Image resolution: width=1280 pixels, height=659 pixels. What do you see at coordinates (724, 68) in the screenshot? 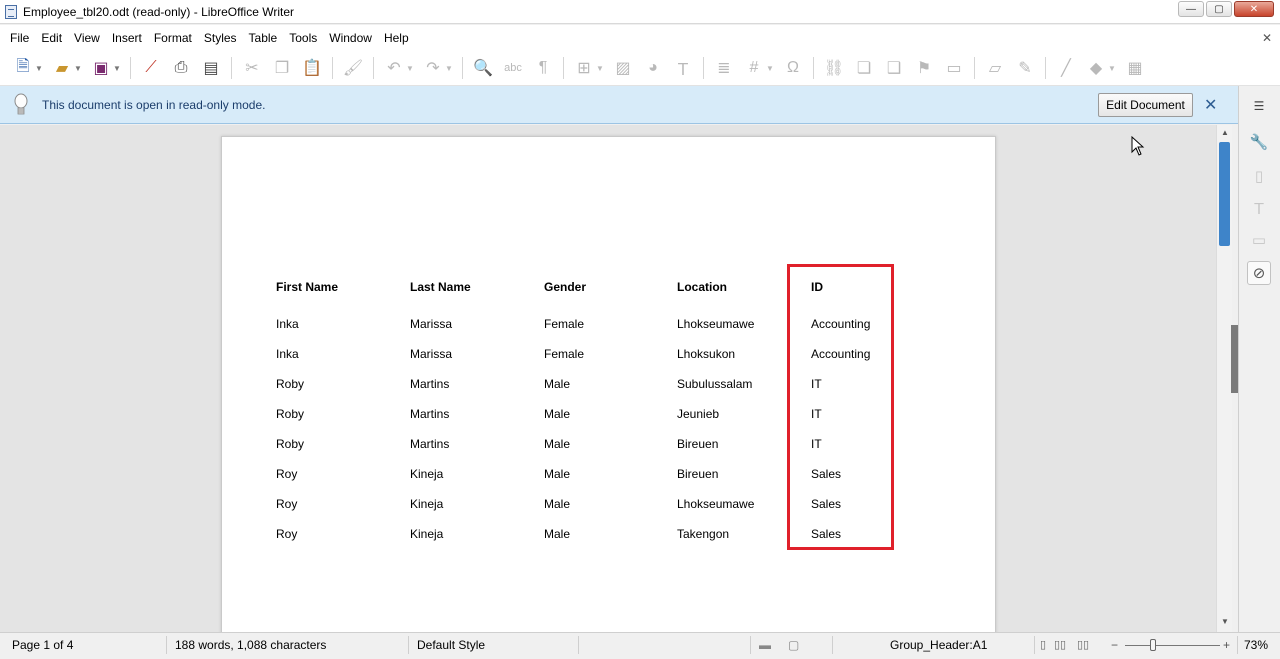
I see `page-break-icon: ≣` at bounding box center [724, 68].